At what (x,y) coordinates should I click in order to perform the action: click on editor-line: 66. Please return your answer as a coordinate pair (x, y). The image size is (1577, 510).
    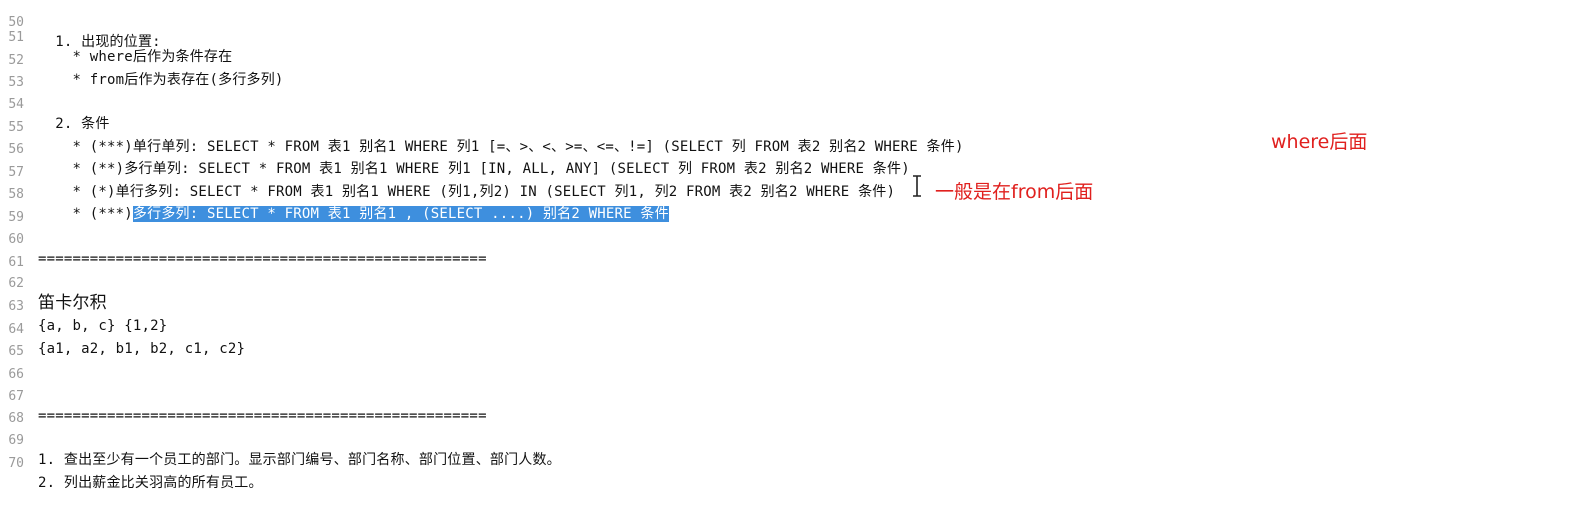
    Looking at the image, I should click on (788, 363).